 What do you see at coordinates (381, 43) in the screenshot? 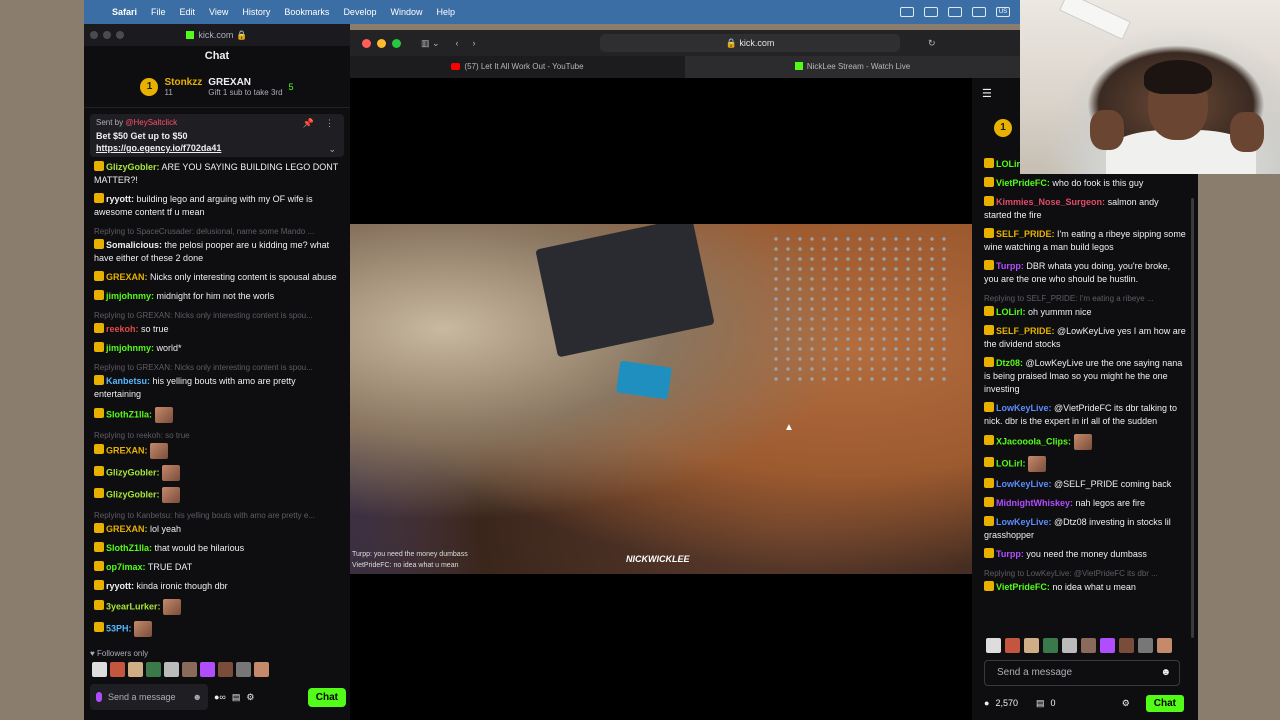
I see `minimize-button` at bounding box center [381, 43].